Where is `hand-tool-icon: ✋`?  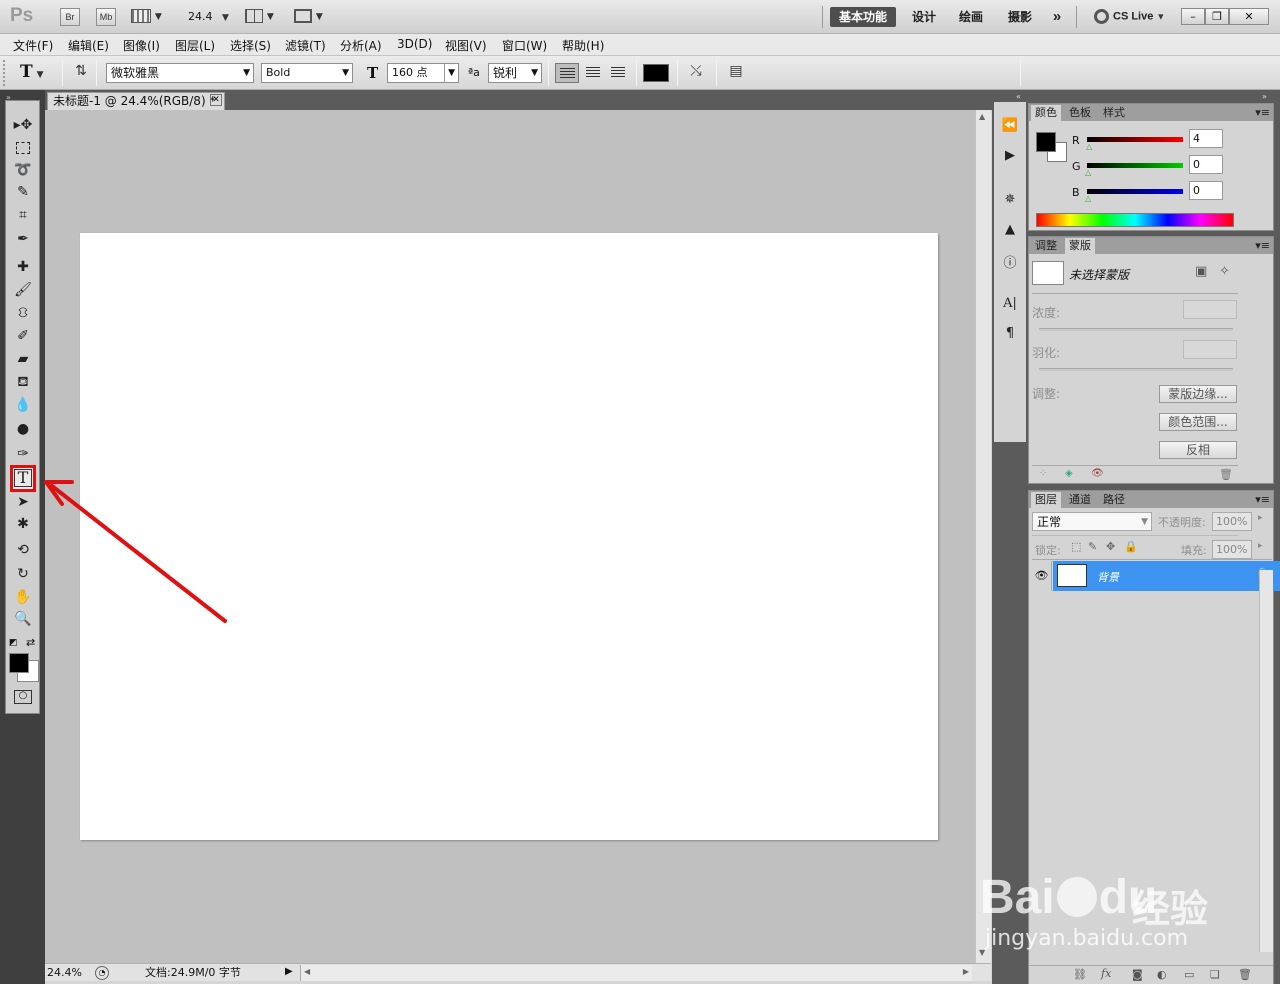
hand-tool-icon: ✋ is located at coordinates (23, 599).